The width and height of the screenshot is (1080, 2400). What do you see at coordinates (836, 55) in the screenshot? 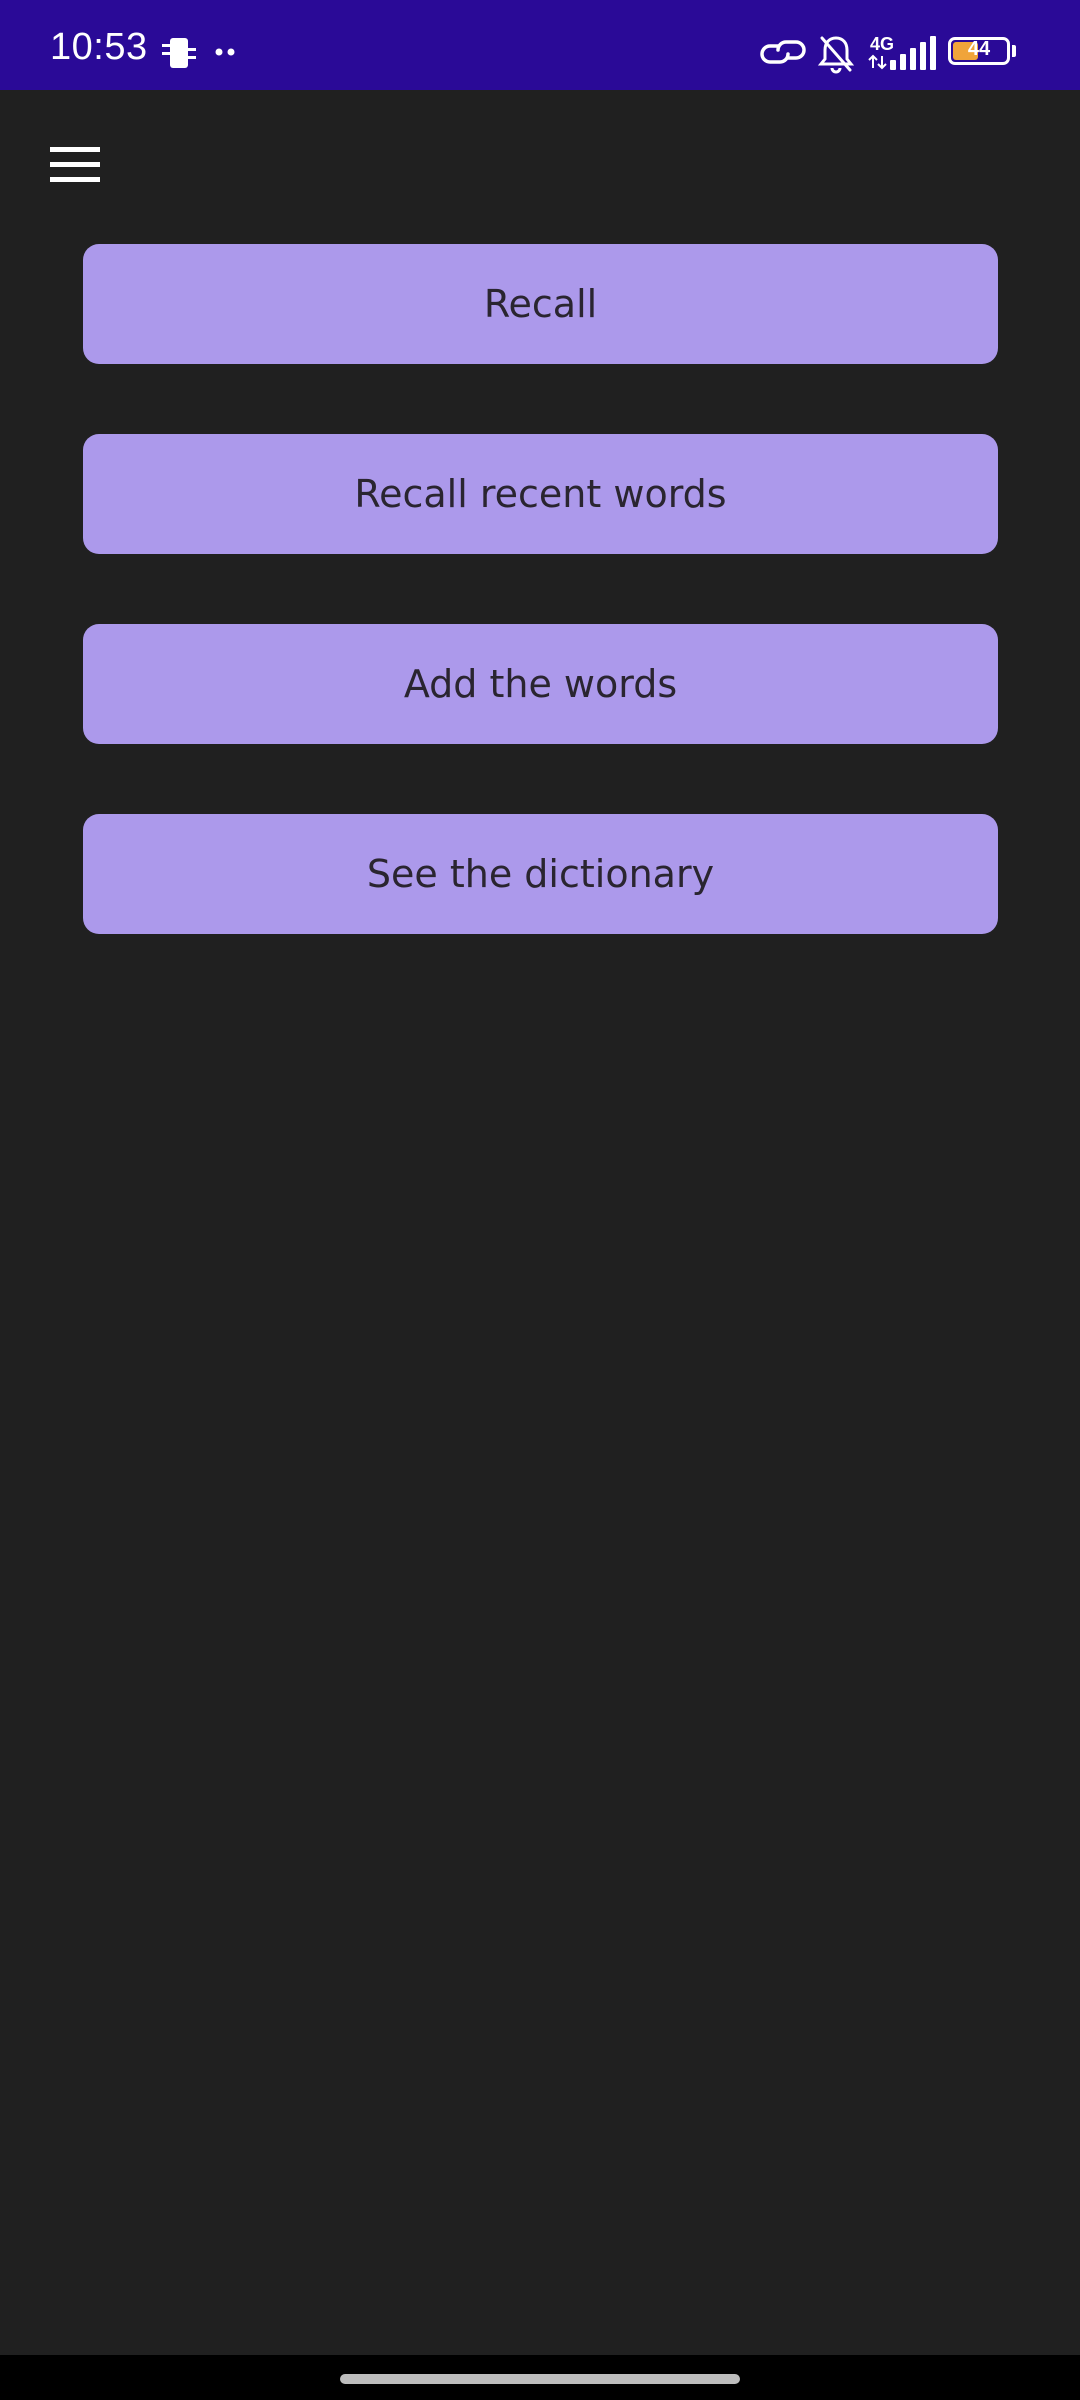
I see `bell-off-icon` at bounding box center [836, 55].